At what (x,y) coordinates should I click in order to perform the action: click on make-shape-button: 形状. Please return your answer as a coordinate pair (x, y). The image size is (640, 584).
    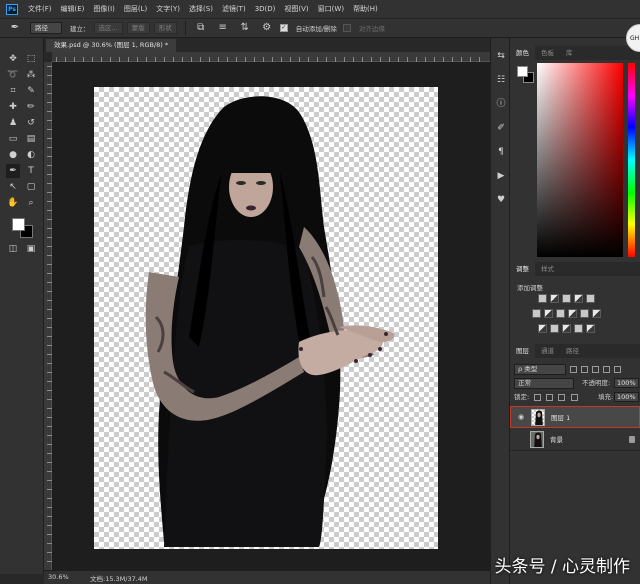
    Looking at the image, I should click on (165, 28).